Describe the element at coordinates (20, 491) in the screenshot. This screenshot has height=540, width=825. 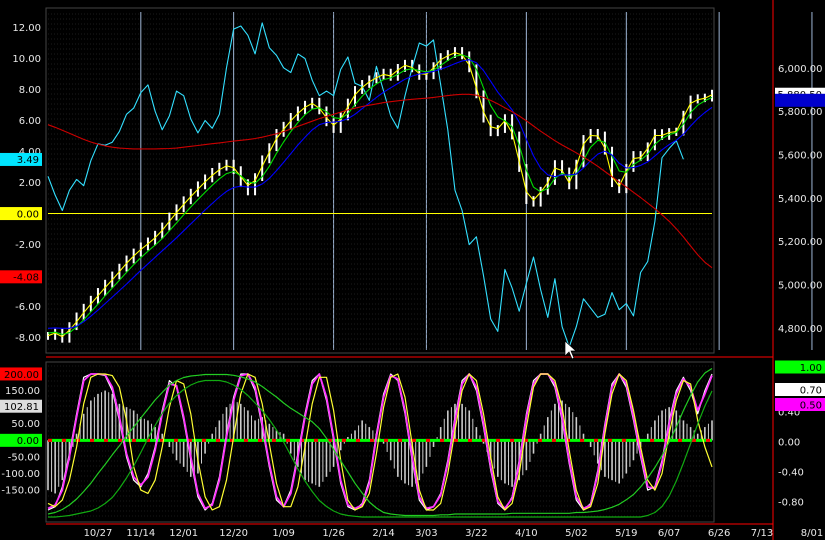
I see `indicator-left-tick-label: -150.00` at that location.